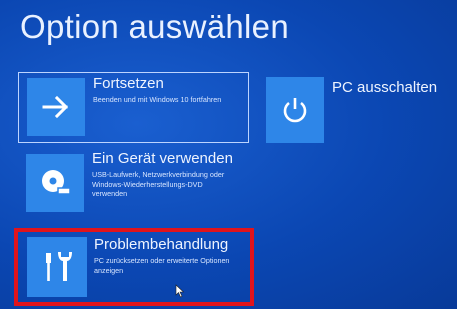 This screenshot has width=457, height=309. What do you see at coordinates (154, 26) in the screenshot?
I see `page-title: Option auswählen` at bounding box center [154, 26].